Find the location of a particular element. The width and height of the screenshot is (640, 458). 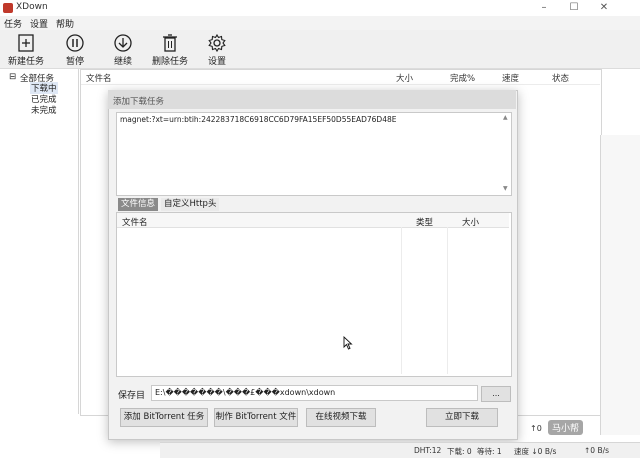

window-title: XDown is located at coordinates (32, 7).